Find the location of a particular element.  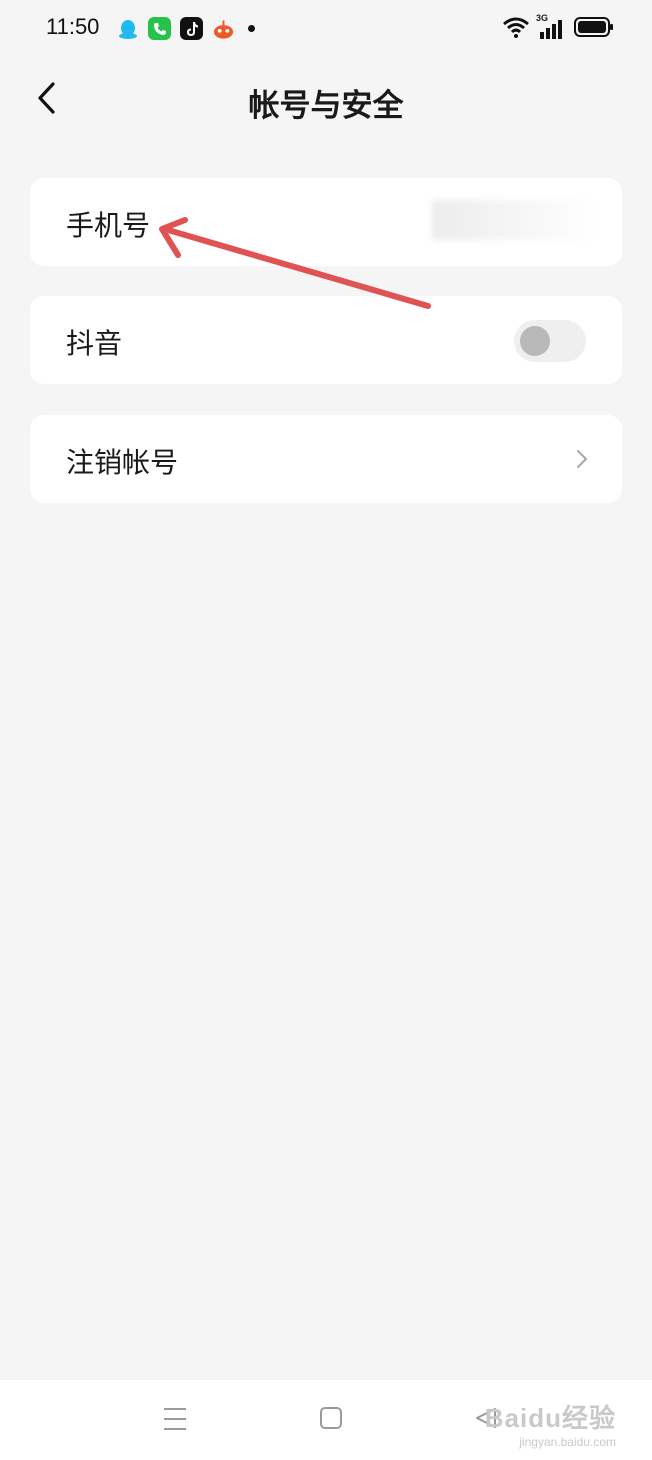

toggle-knob is located at coordinates (535, 341).